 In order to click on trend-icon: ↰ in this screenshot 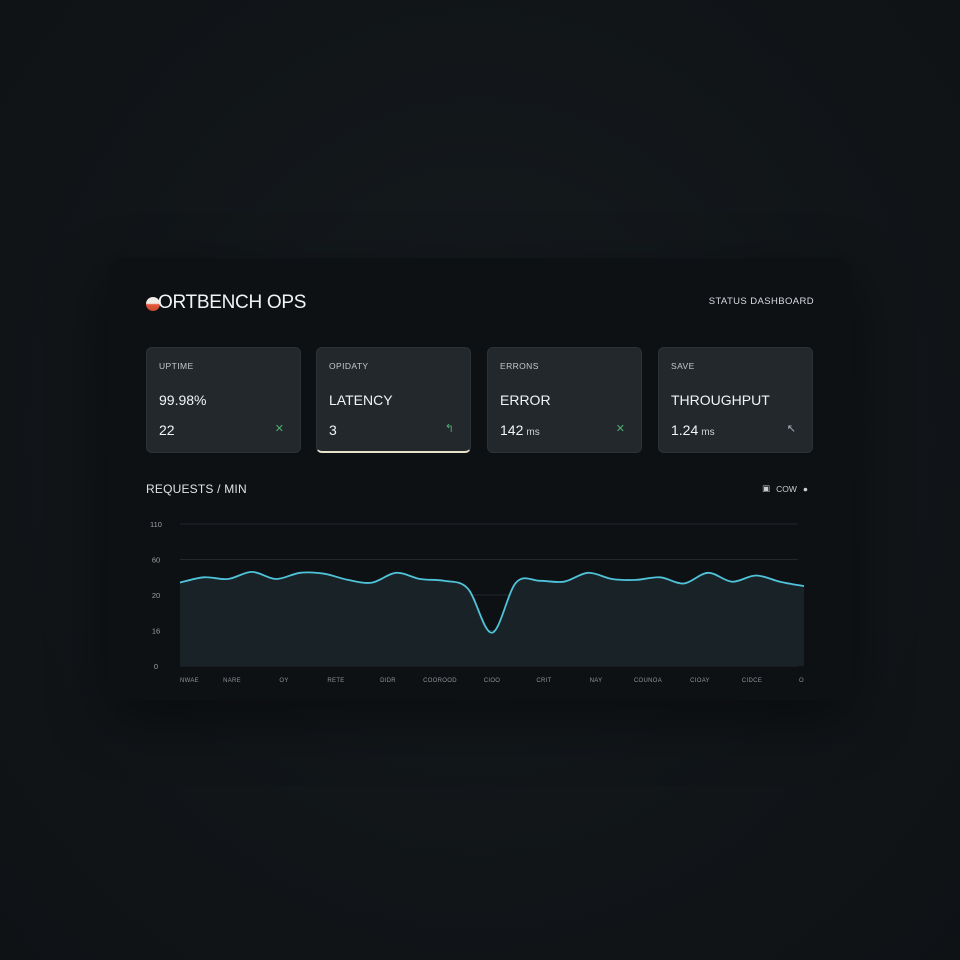, I will do `click(449, 429)`.